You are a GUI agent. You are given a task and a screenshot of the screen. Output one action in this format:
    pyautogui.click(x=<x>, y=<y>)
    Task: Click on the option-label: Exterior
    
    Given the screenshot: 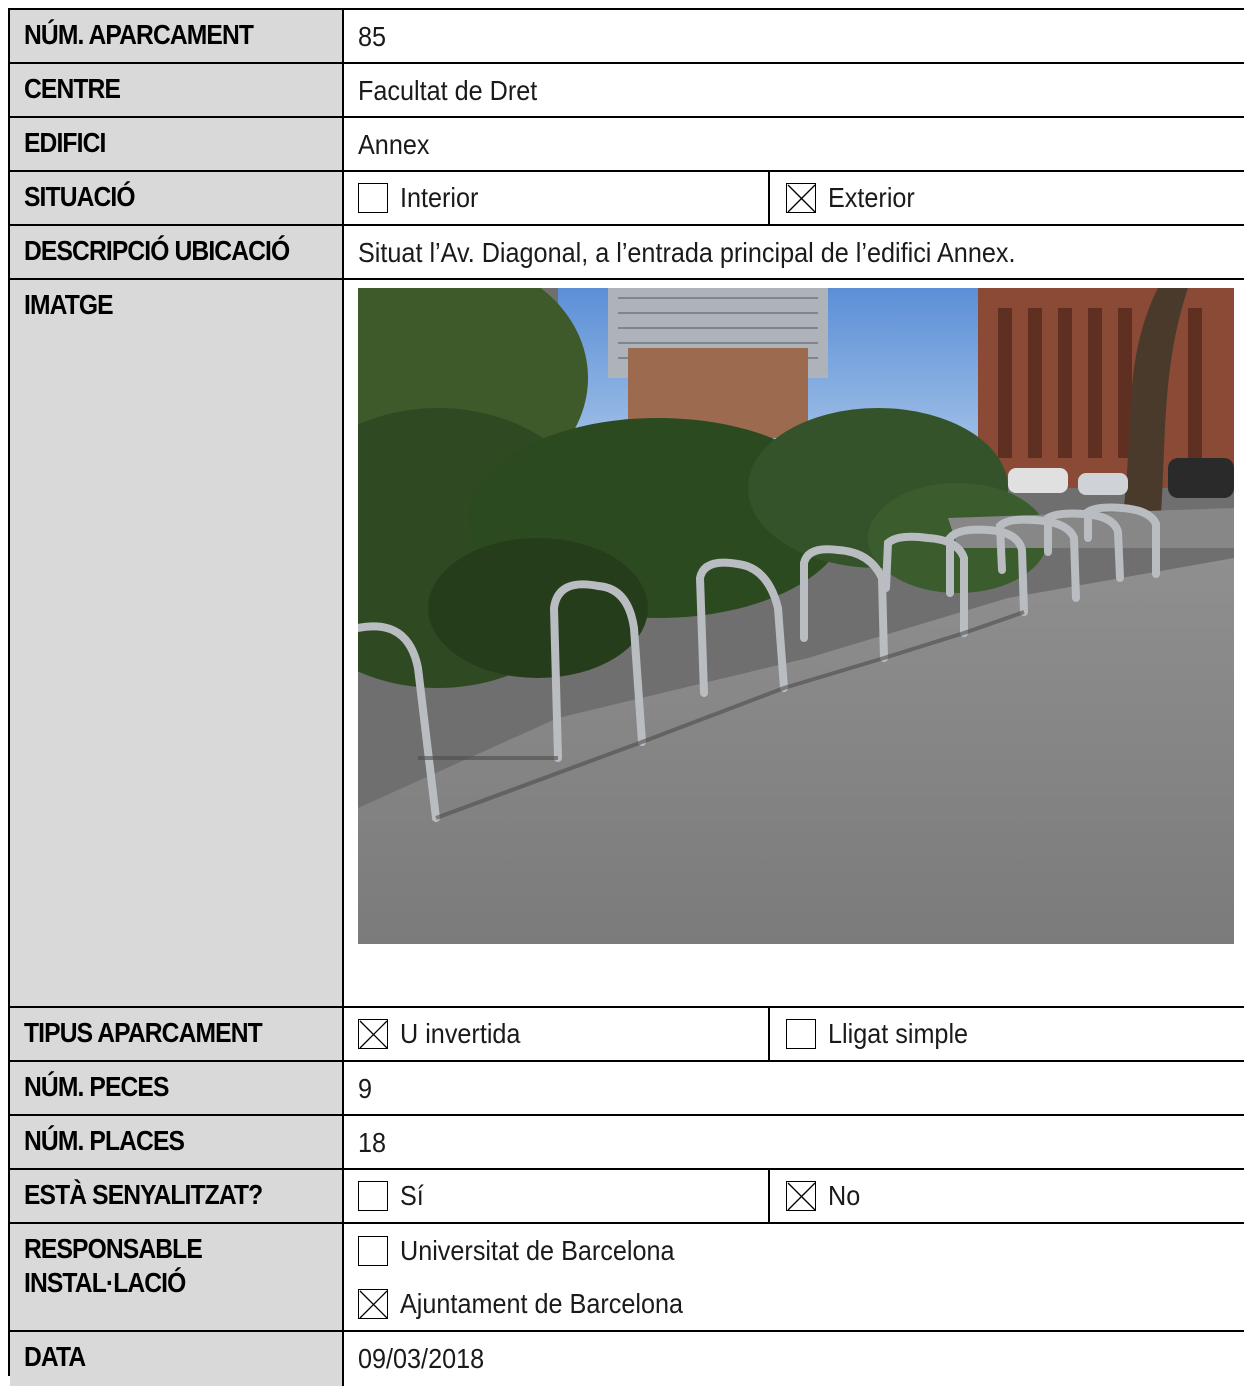 What is the action you would take?
    pyautogui.click(x=871, y=197)
    